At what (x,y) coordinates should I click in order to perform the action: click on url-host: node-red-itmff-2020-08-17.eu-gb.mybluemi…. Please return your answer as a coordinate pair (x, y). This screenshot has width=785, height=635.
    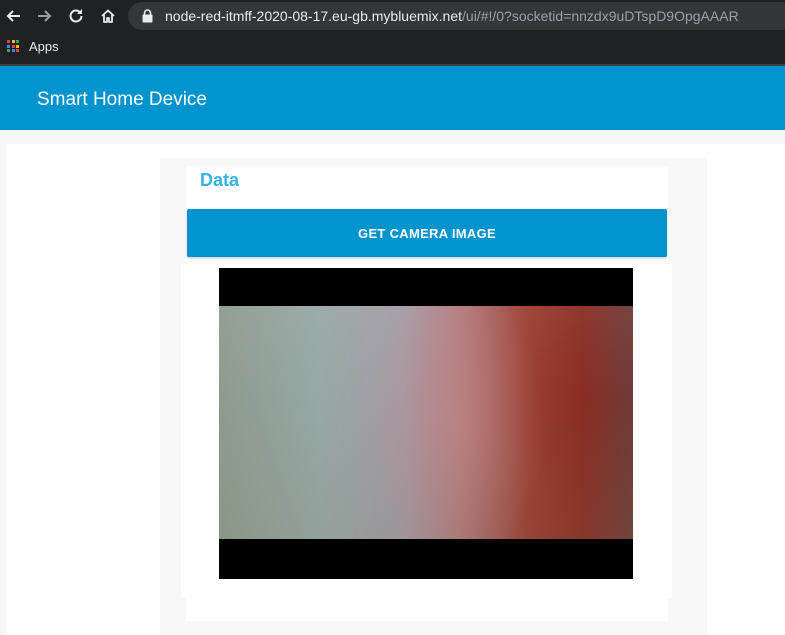
    Looking at the image, I should click on (314, 16).